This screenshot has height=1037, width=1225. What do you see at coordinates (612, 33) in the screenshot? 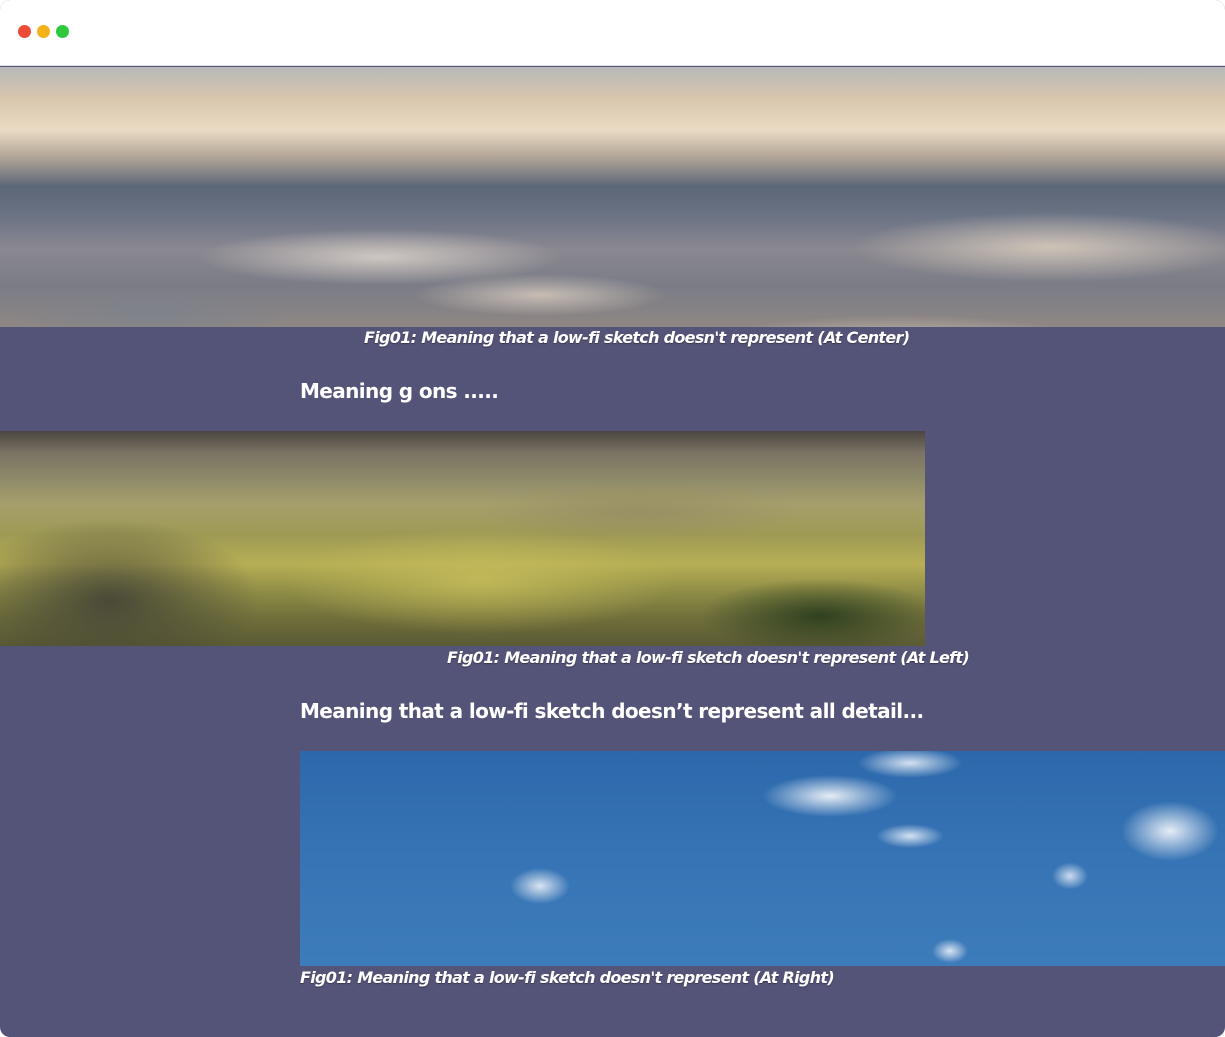
I see `window-titlebar` at bounding box center [612, 33].